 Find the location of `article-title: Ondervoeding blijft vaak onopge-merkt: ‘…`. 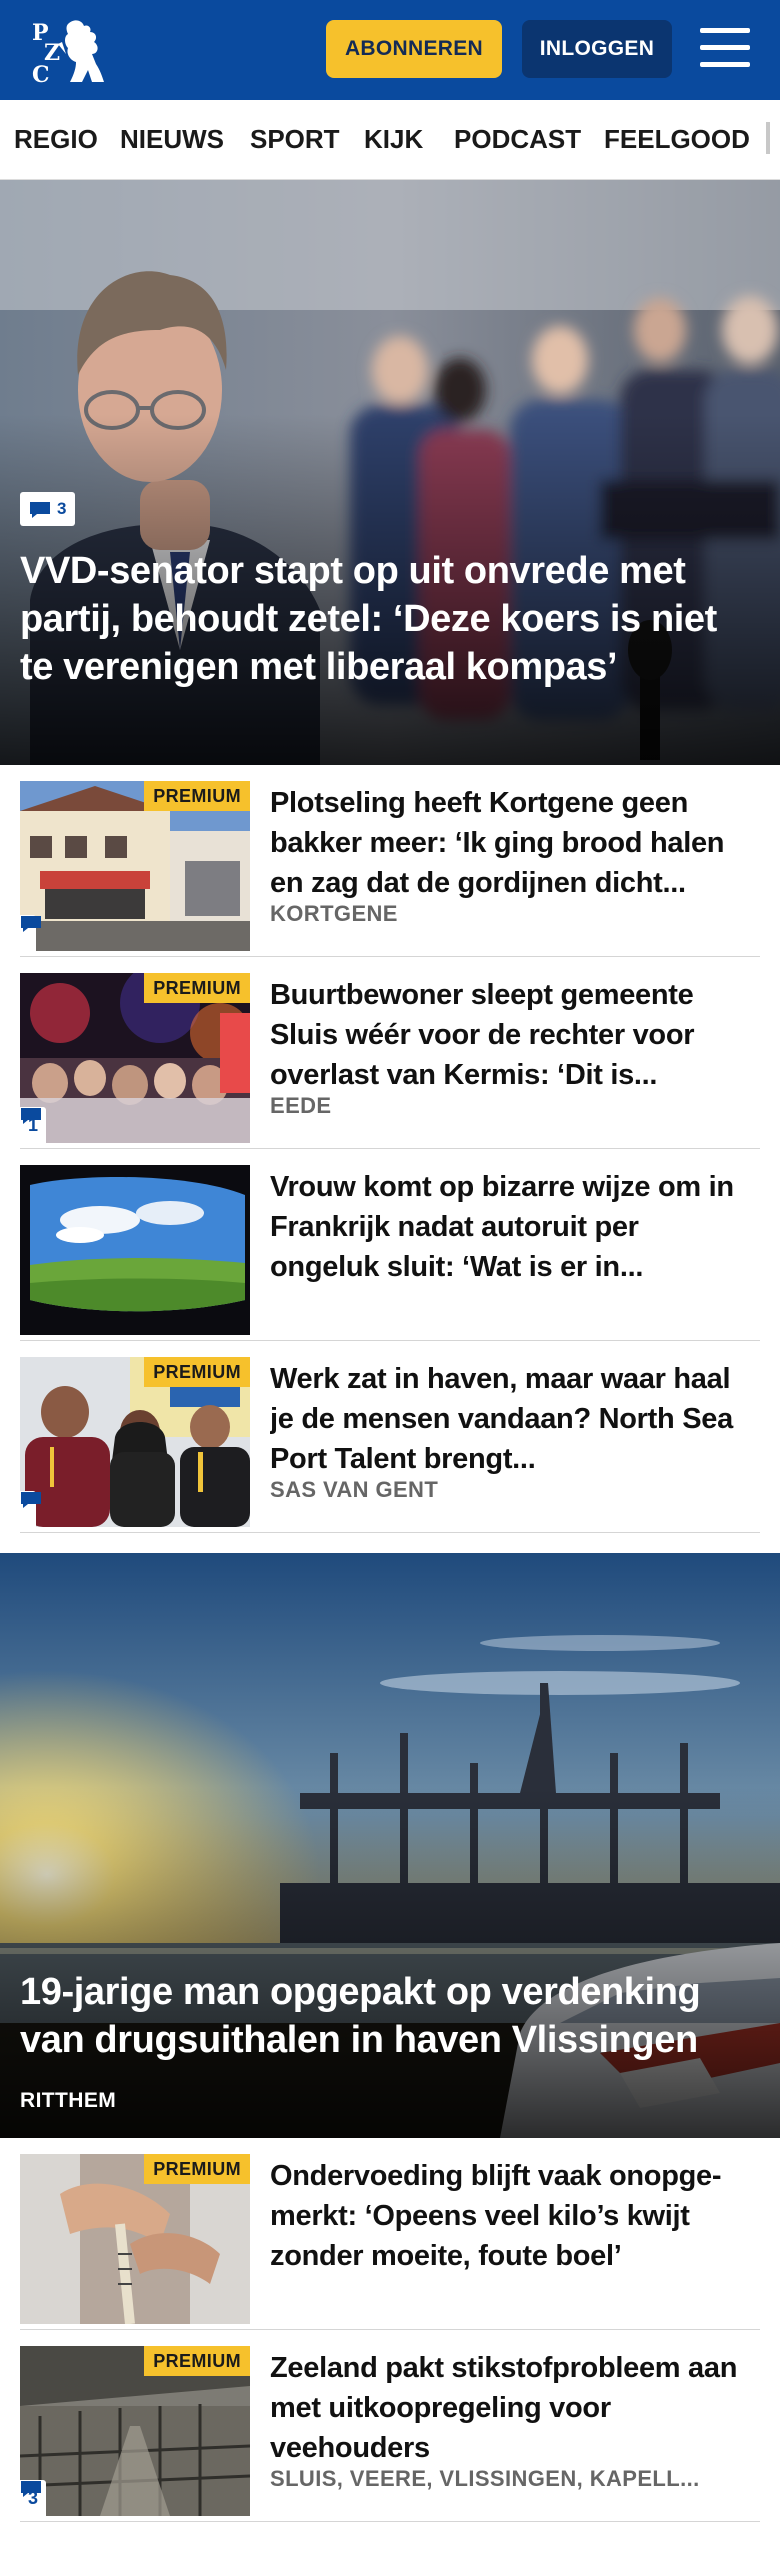

article-title: Ondervoeding blijft vaak onopge-merkt: ‘… is located at coordinates (509, 2216).